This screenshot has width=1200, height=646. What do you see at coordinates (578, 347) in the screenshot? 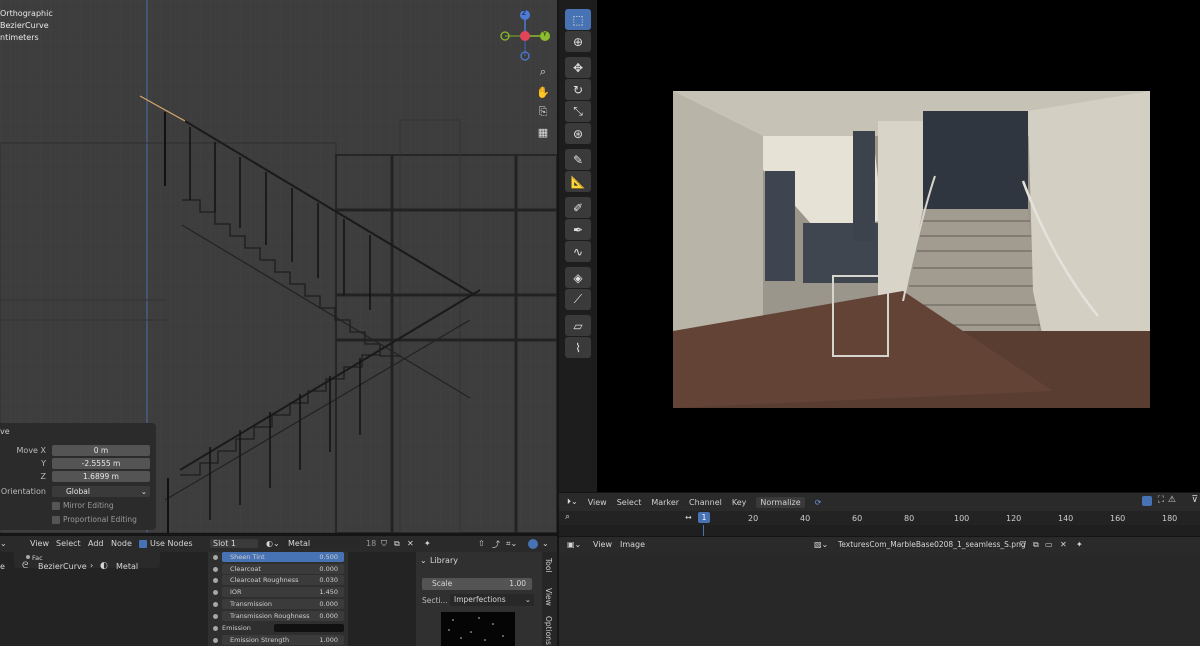
I see `randomize-tool-icon: ⌇` at bounding box center [578, 347].